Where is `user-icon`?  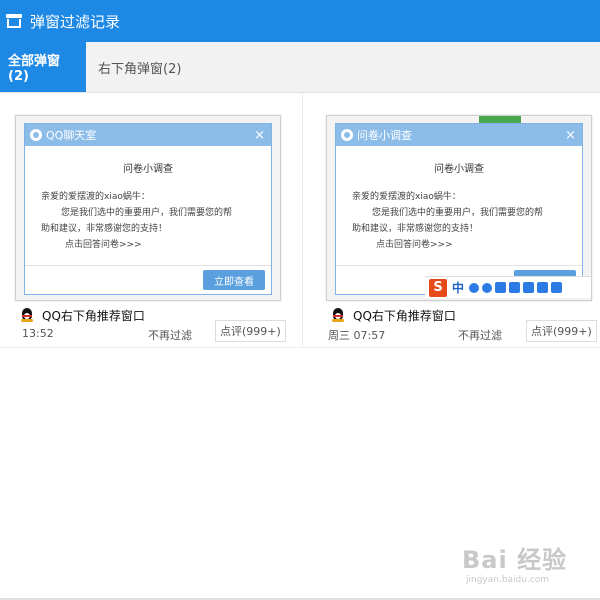
user-icon is located at coordinates (529, 287).